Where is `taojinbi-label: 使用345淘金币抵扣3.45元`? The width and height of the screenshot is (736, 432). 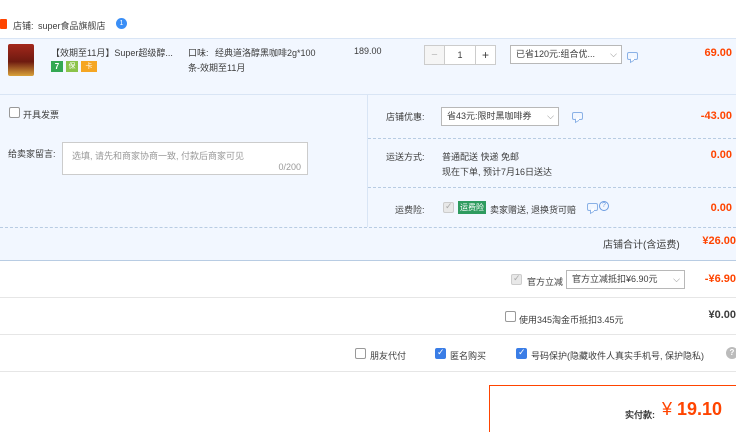
taojinbi-label: 使用345淘金币抵扣3.45元 is located at coordinates (571, 320).